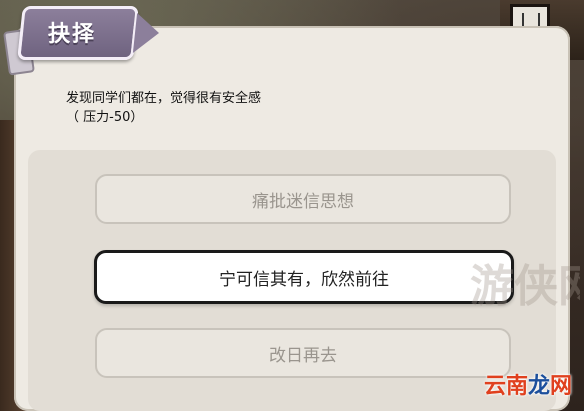  I want to click on choice-label: 改日再去, so click(303, 355).